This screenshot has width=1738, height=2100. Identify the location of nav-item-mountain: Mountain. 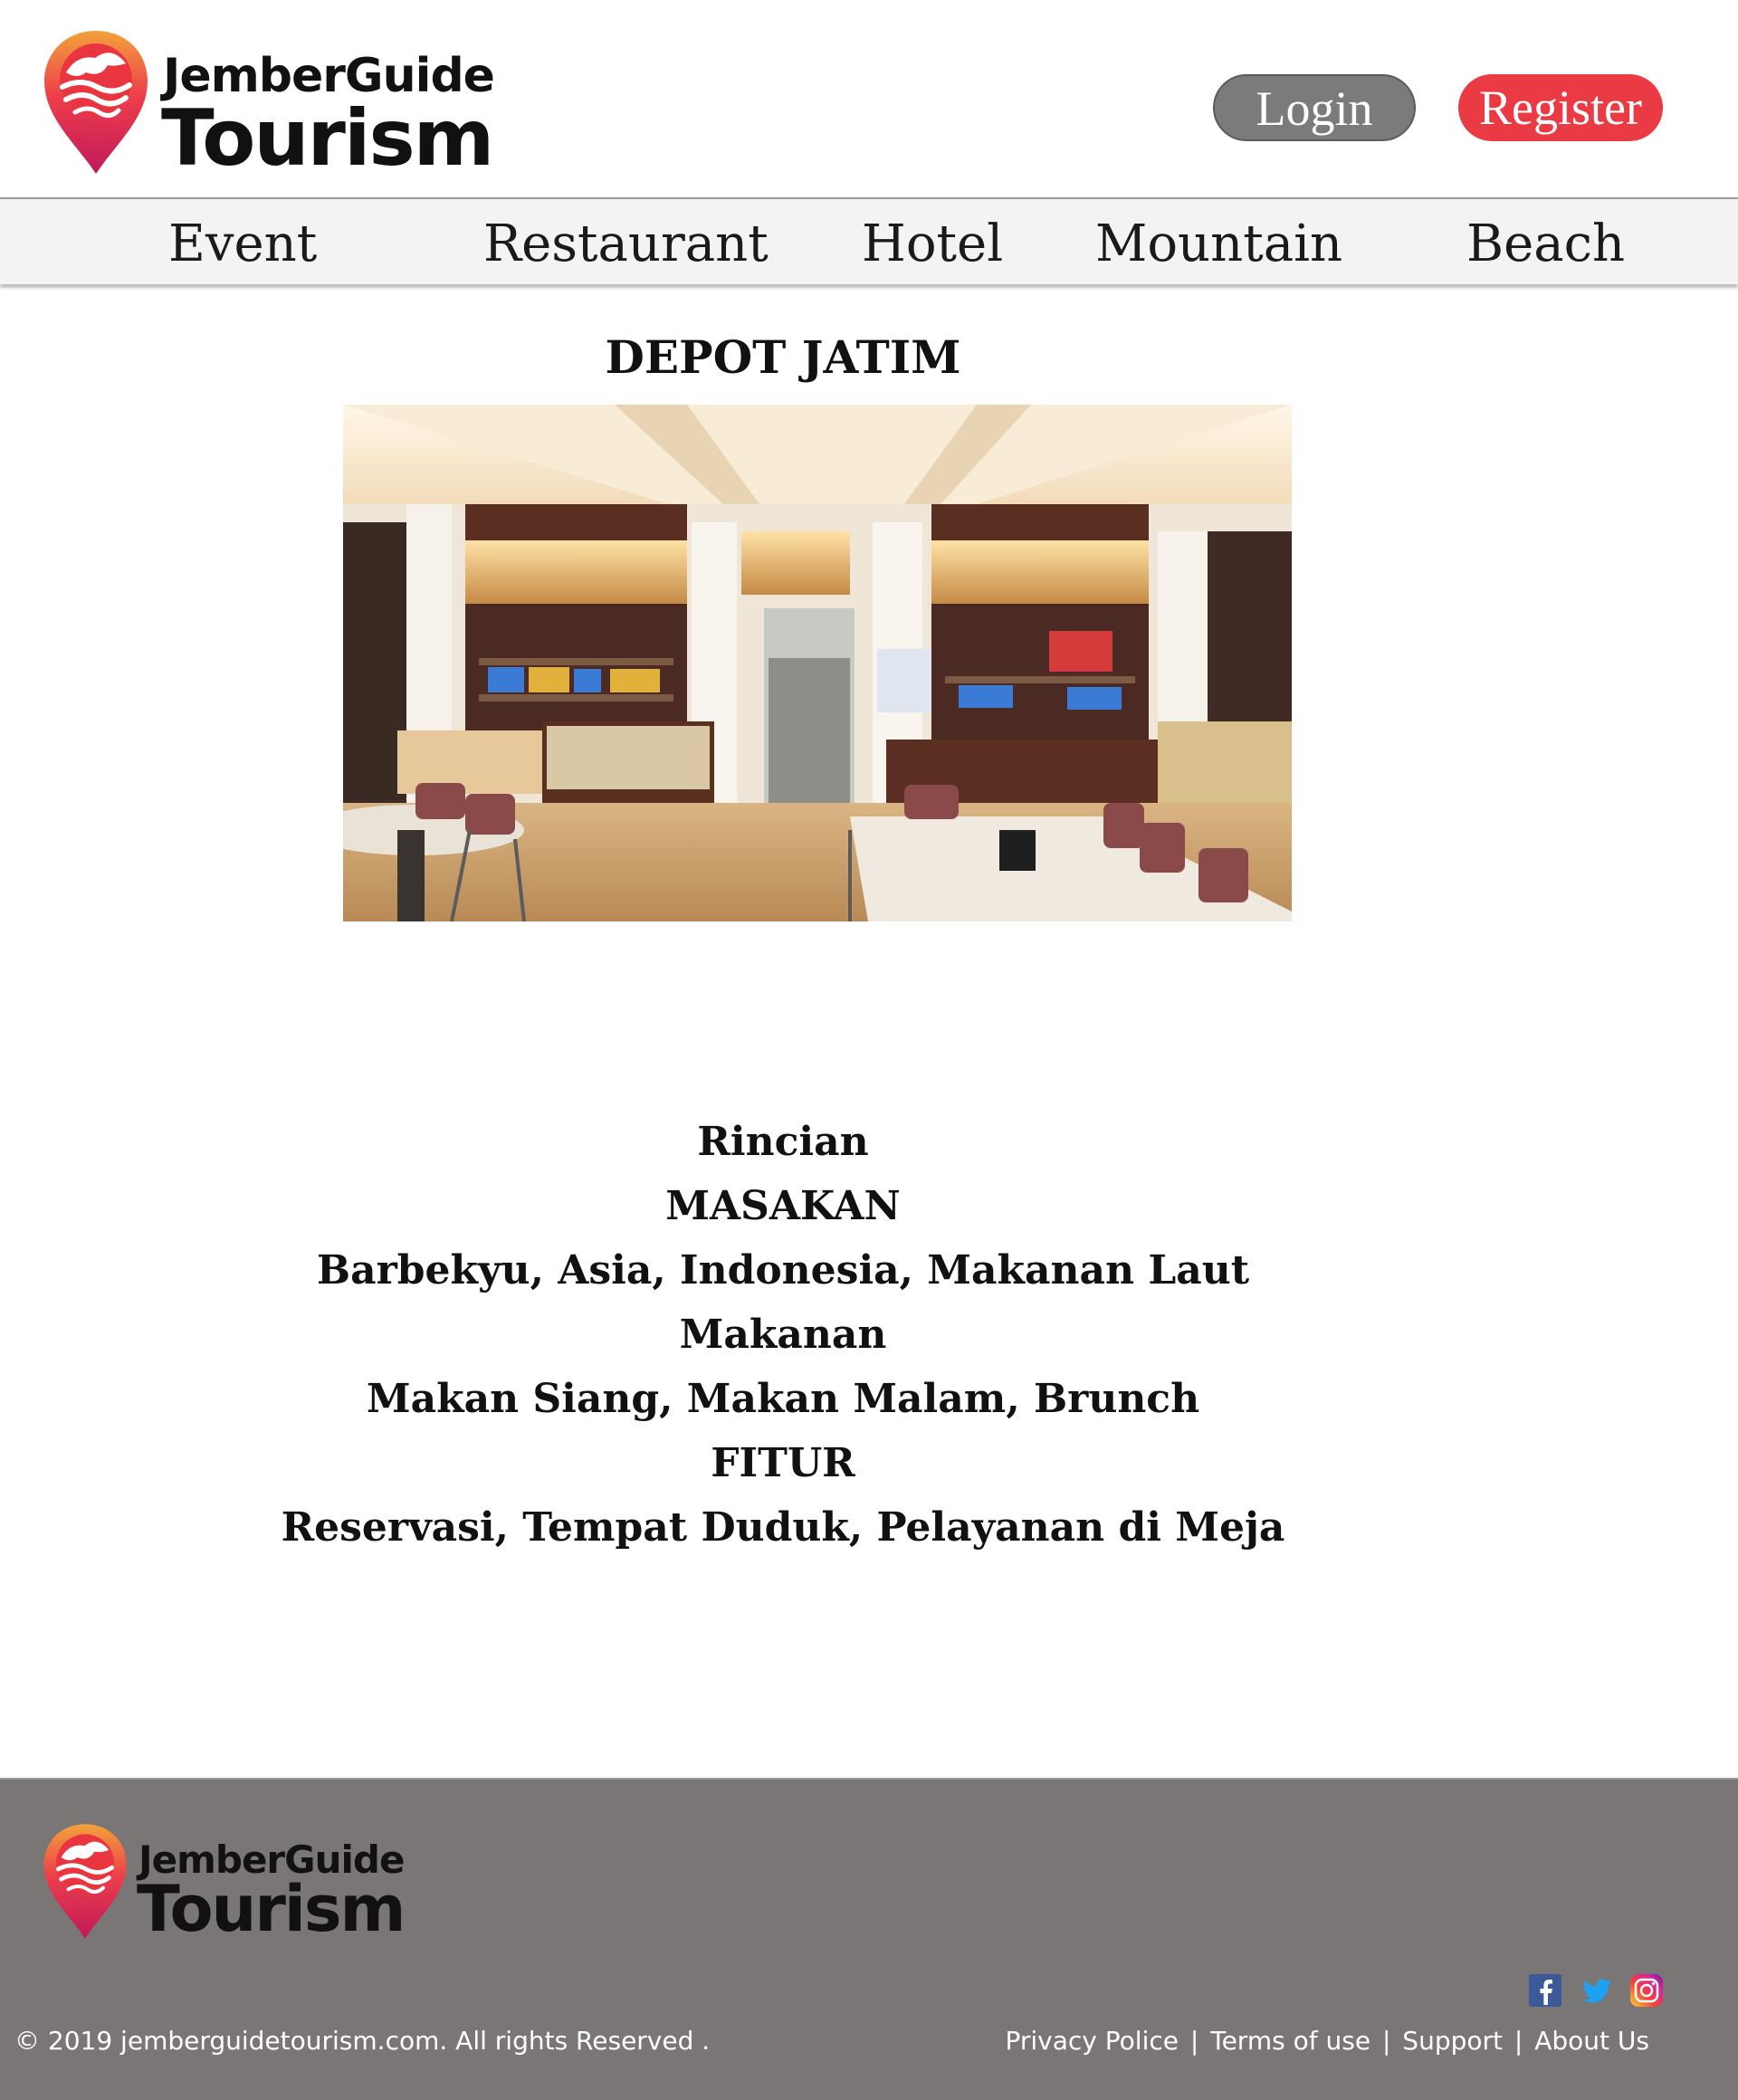
(1218, 241).